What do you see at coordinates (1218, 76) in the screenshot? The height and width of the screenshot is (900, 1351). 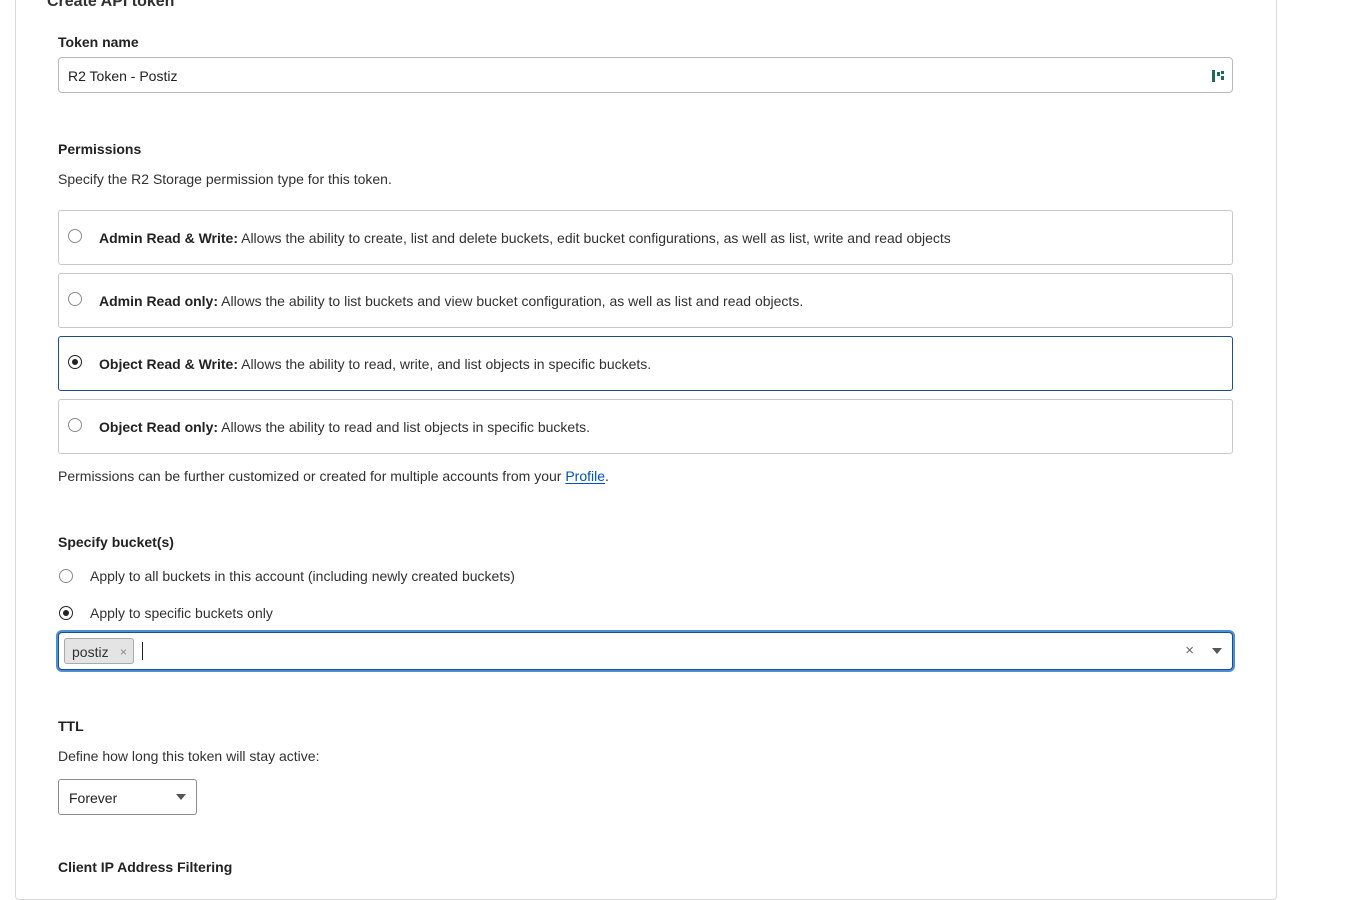 I see `password-manager-icon` at bounding box center [1218, 76].